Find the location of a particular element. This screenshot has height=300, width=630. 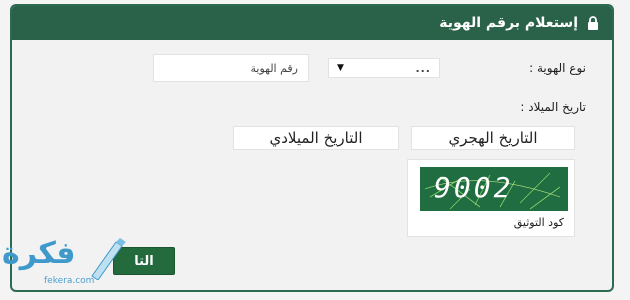

hijri-date-button: التاريخ الهجري is located at coordinates (493, 138).